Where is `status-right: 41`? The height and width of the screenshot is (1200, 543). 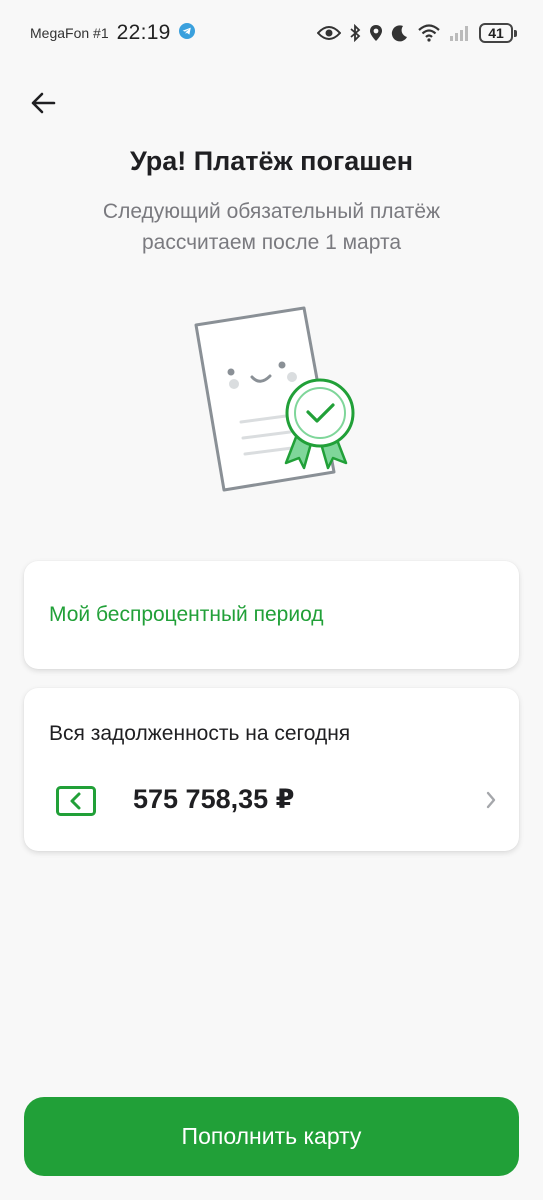 status-right: 41 is located at coordinates (417, 33).